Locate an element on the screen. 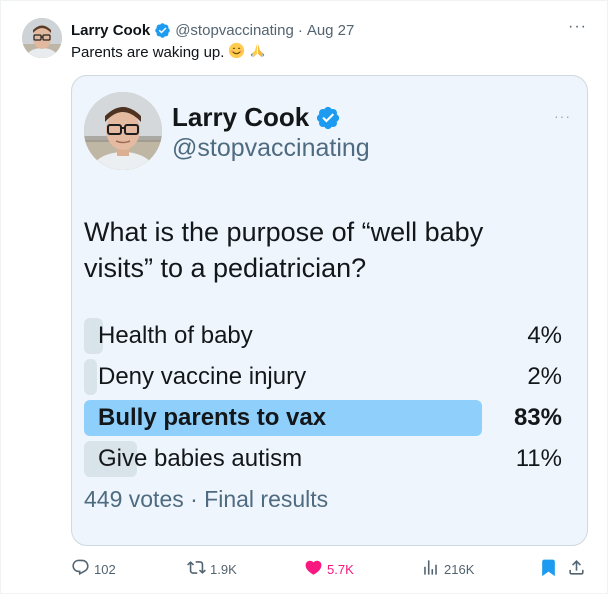 The height and width of the screenshot is (594, 608). embedded-author-name-text: Larry Cook is located at coordinates (241, 117).